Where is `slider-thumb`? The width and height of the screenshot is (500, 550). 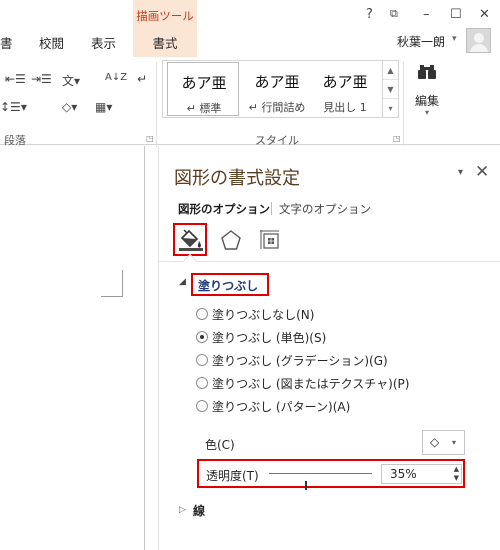 slider-thumb is located at coordinates (306, 485).